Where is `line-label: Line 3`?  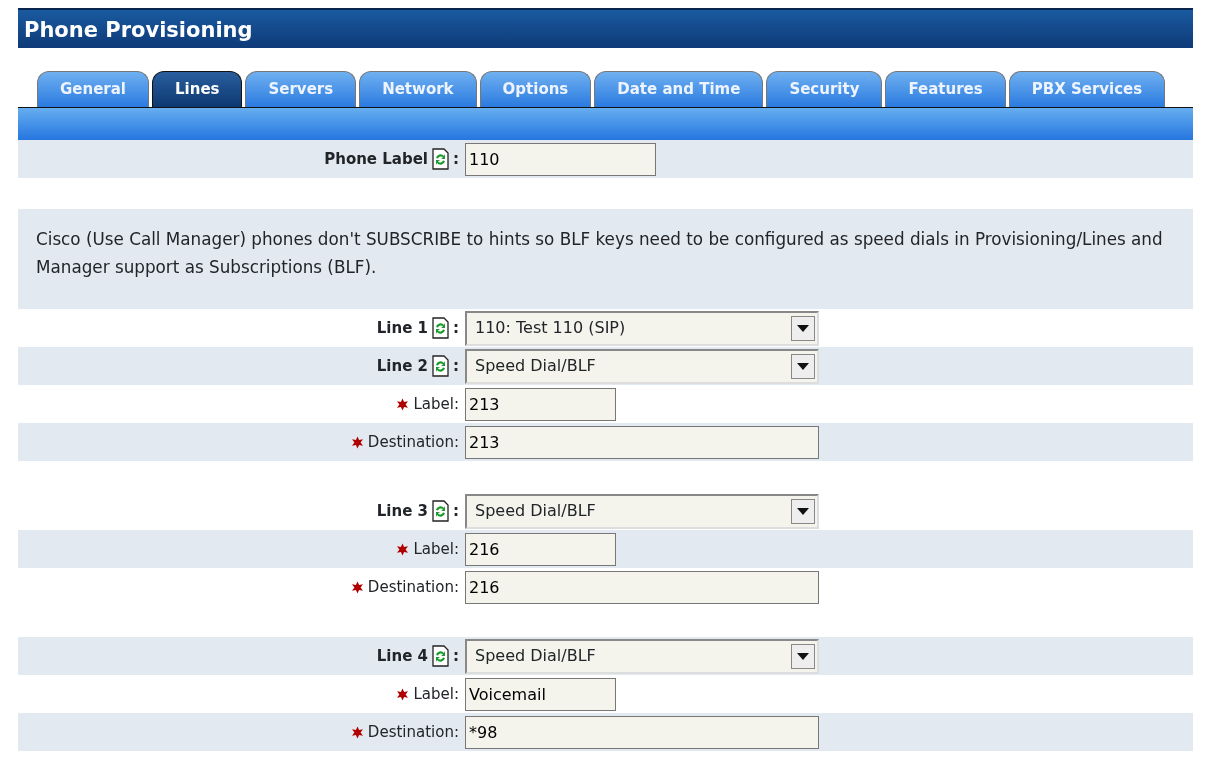 line-label: Line 3 is located at coordinates (402, 511).